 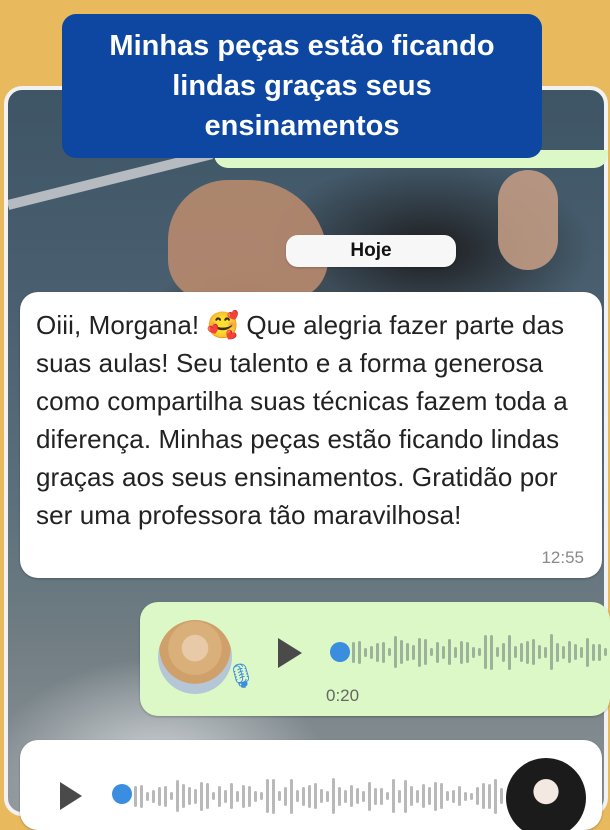 I want to click on audio-duration: 0:20, so click(x=343, y=695).